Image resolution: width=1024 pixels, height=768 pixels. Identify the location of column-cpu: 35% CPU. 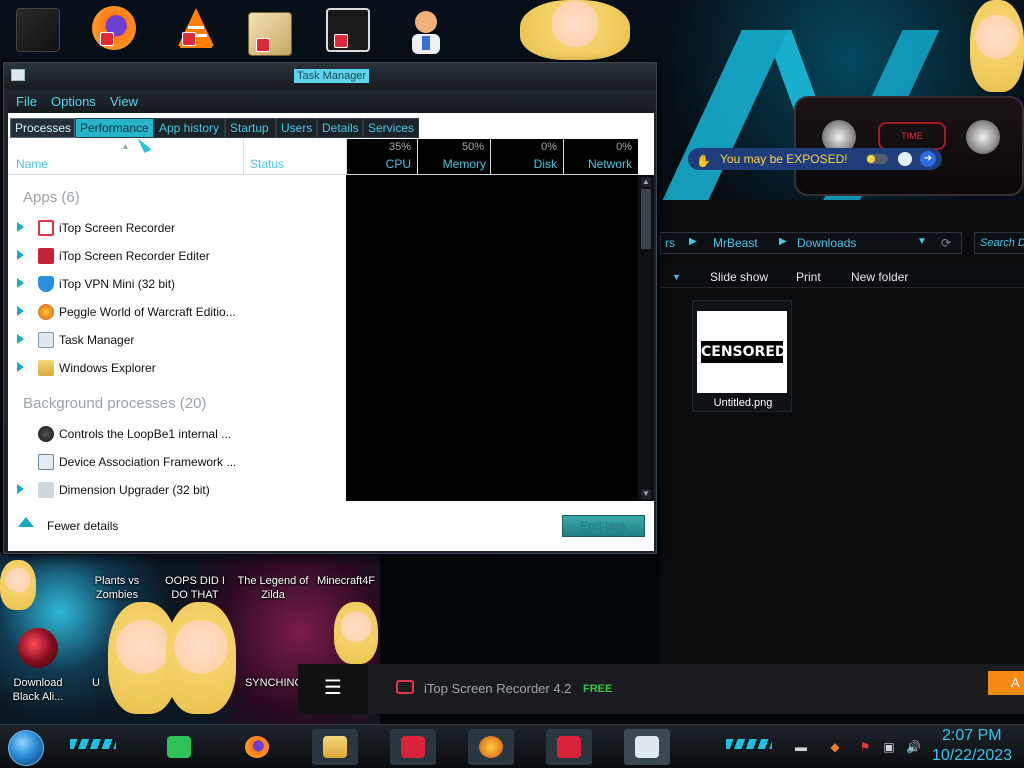
(382, 157).